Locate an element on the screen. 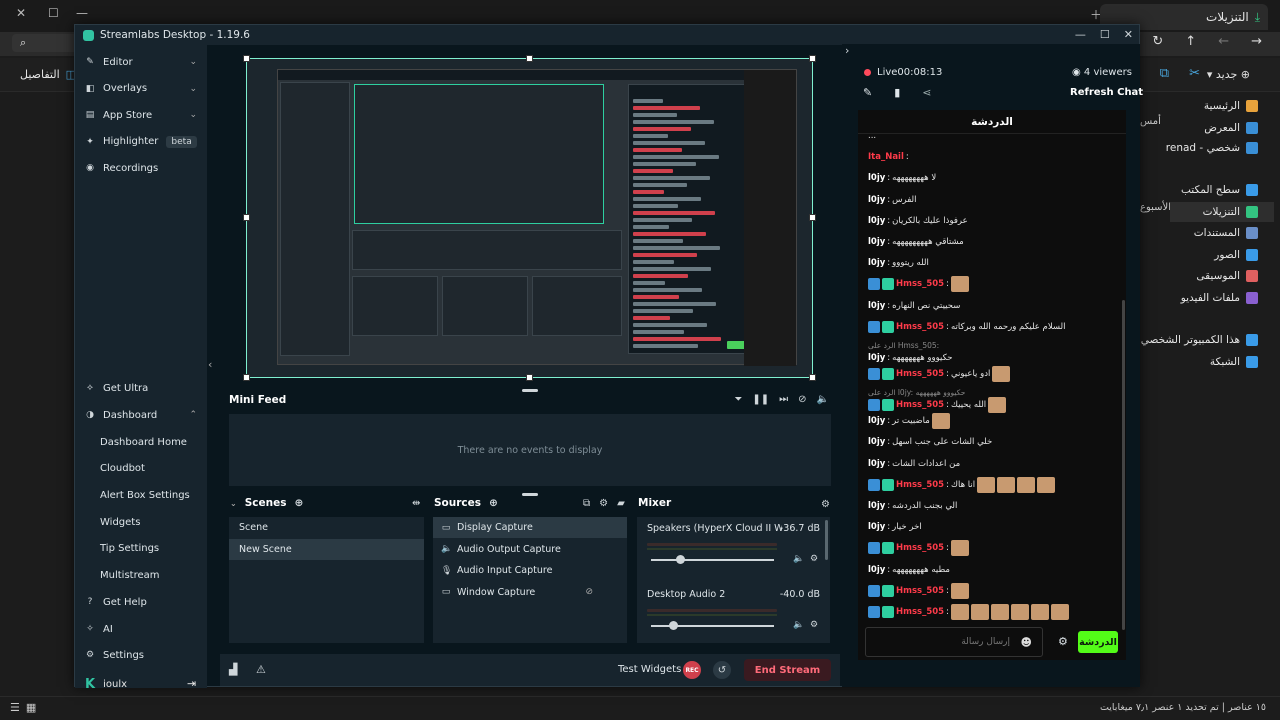 This screenshot has height=720, width=1280. collapse-sidebar-chevron-icon: ‹ is located at coordinates (210, 364).